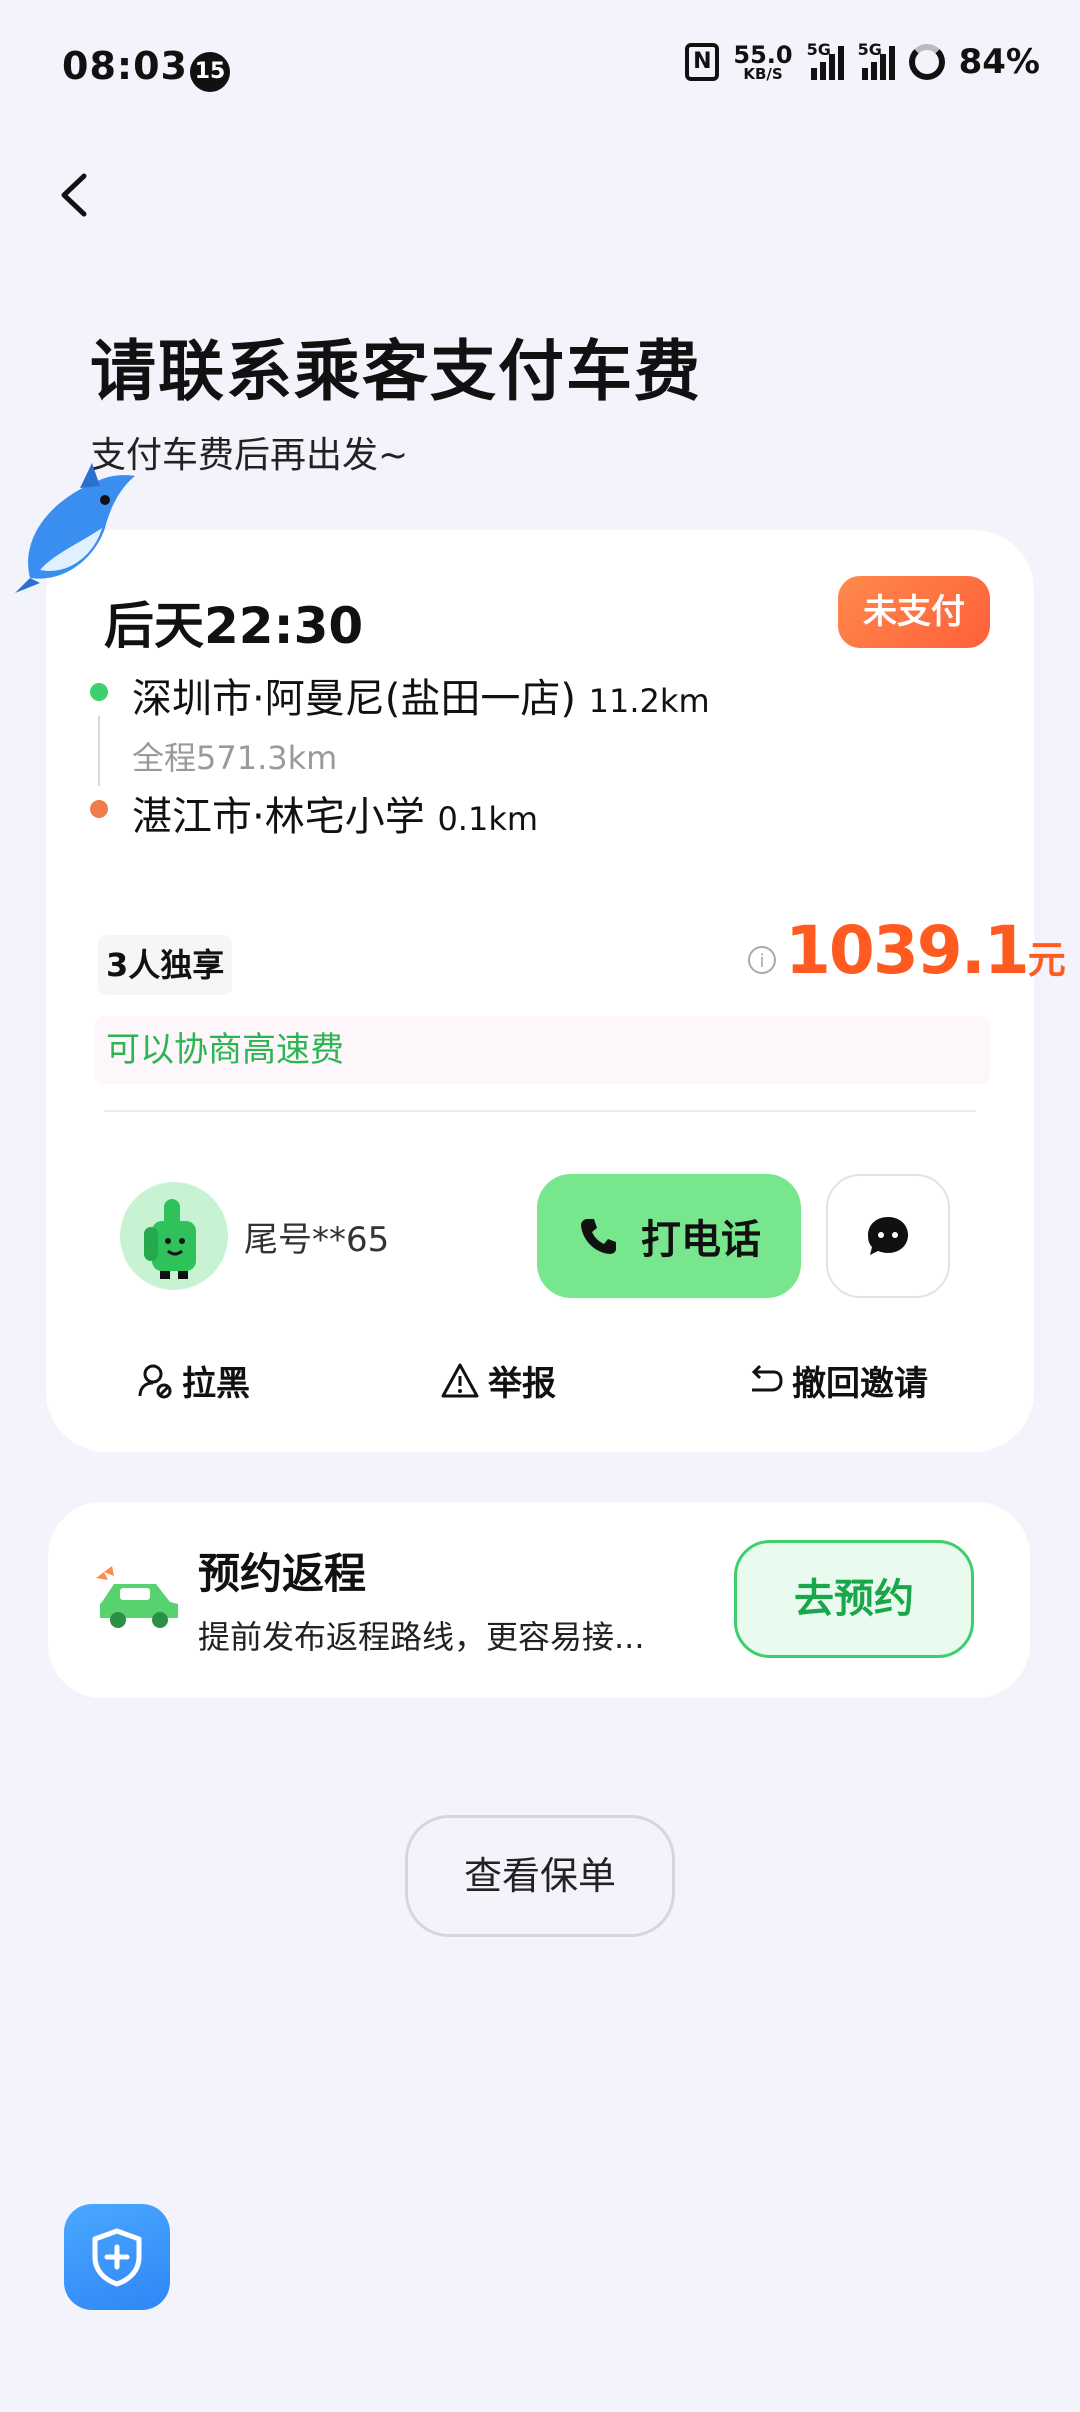  I want to click on toll-note: 可以协商高速费, so click(542, 1050).